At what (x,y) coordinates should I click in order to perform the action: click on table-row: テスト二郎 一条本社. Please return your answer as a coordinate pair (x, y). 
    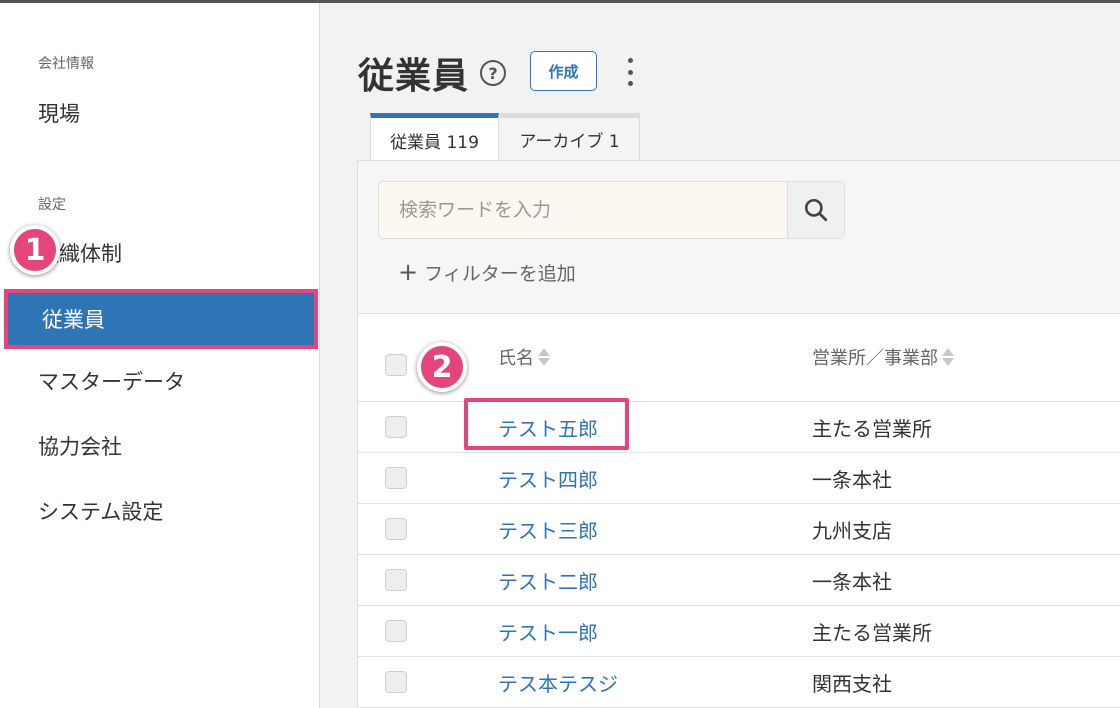
    Looking at the image, I should click on (739, 580).